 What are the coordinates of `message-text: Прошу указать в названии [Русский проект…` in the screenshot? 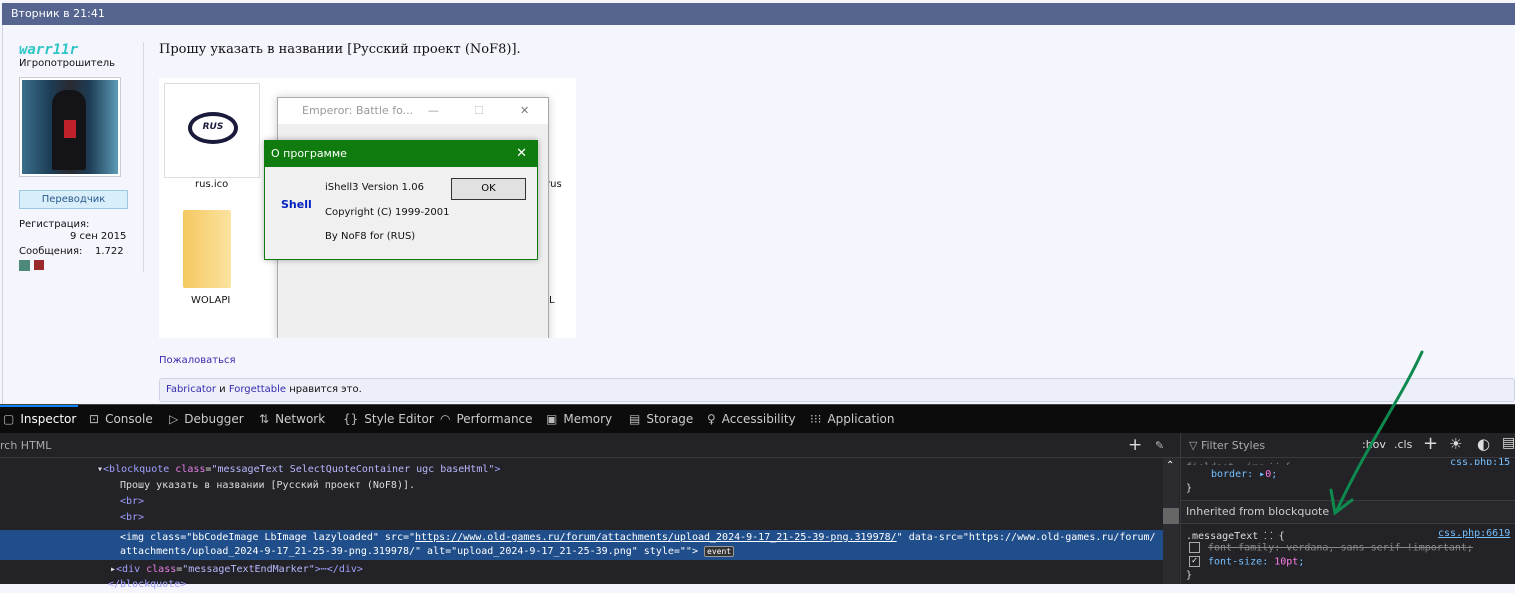 It's located at (340, 49).